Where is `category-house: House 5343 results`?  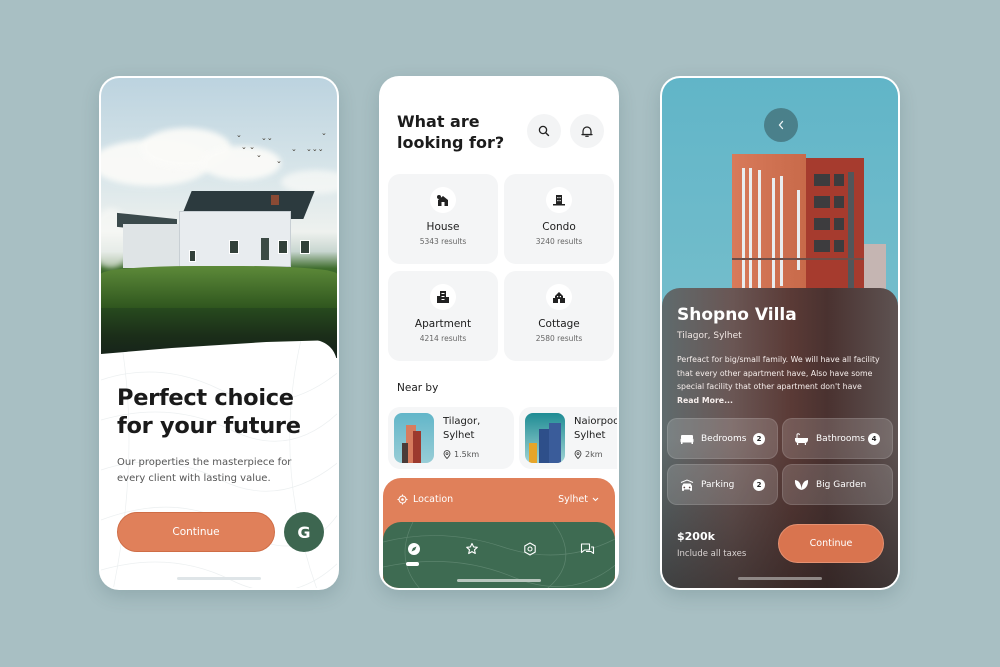
category-house: House 5343 results is located at coordinates (443, 219).